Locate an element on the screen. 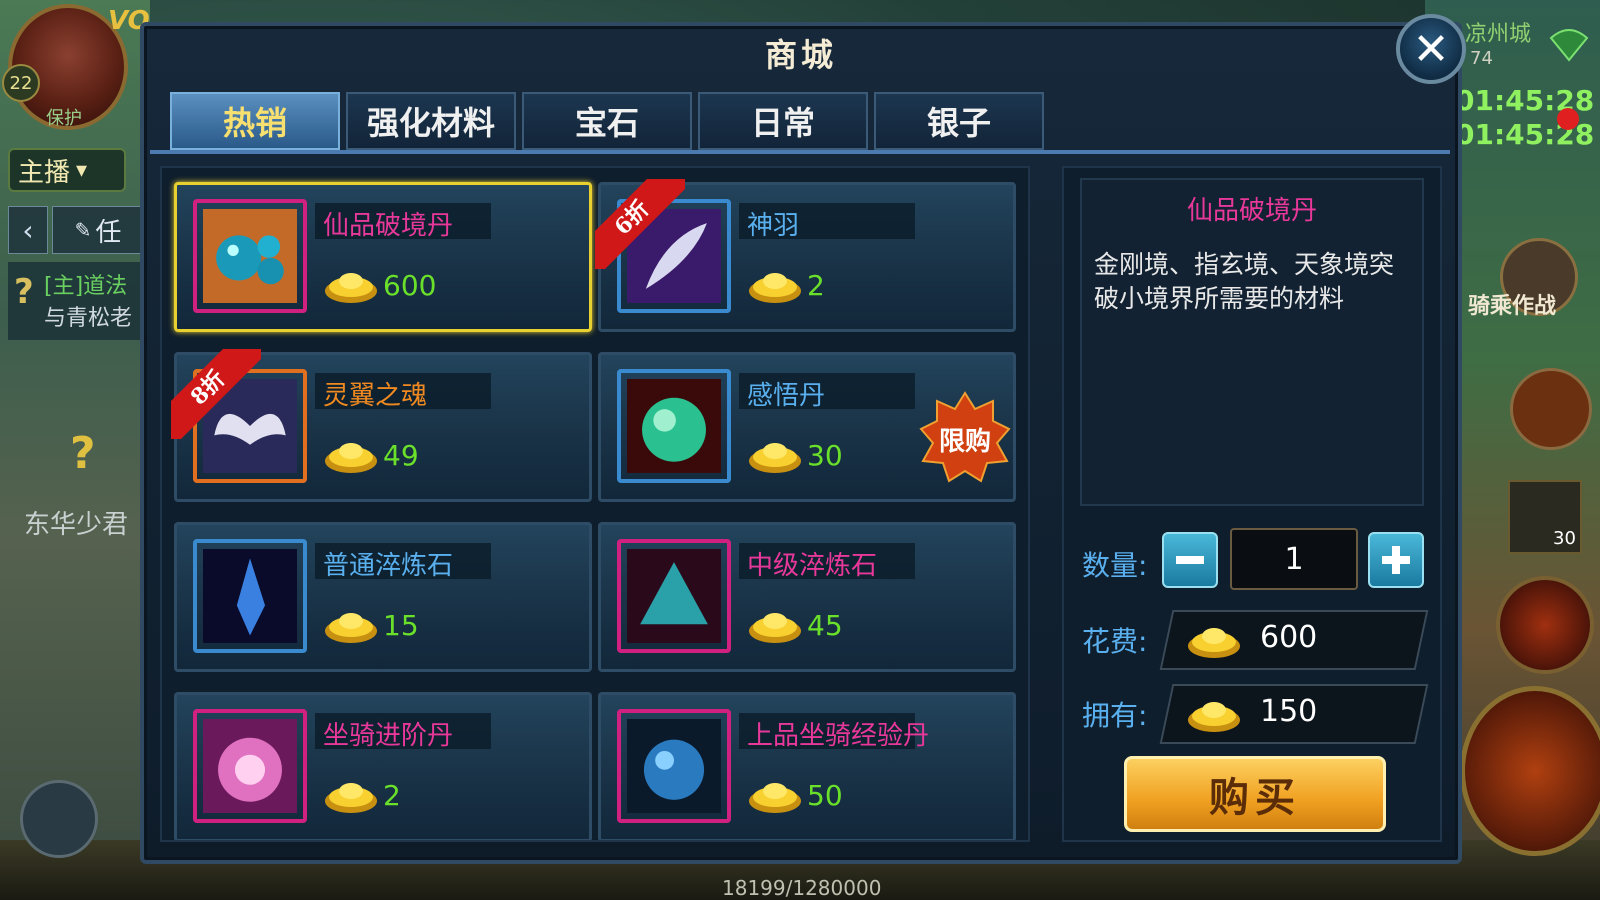 The image size is (1600, 900). item-price: 600 is located at coordinates (410, 285).